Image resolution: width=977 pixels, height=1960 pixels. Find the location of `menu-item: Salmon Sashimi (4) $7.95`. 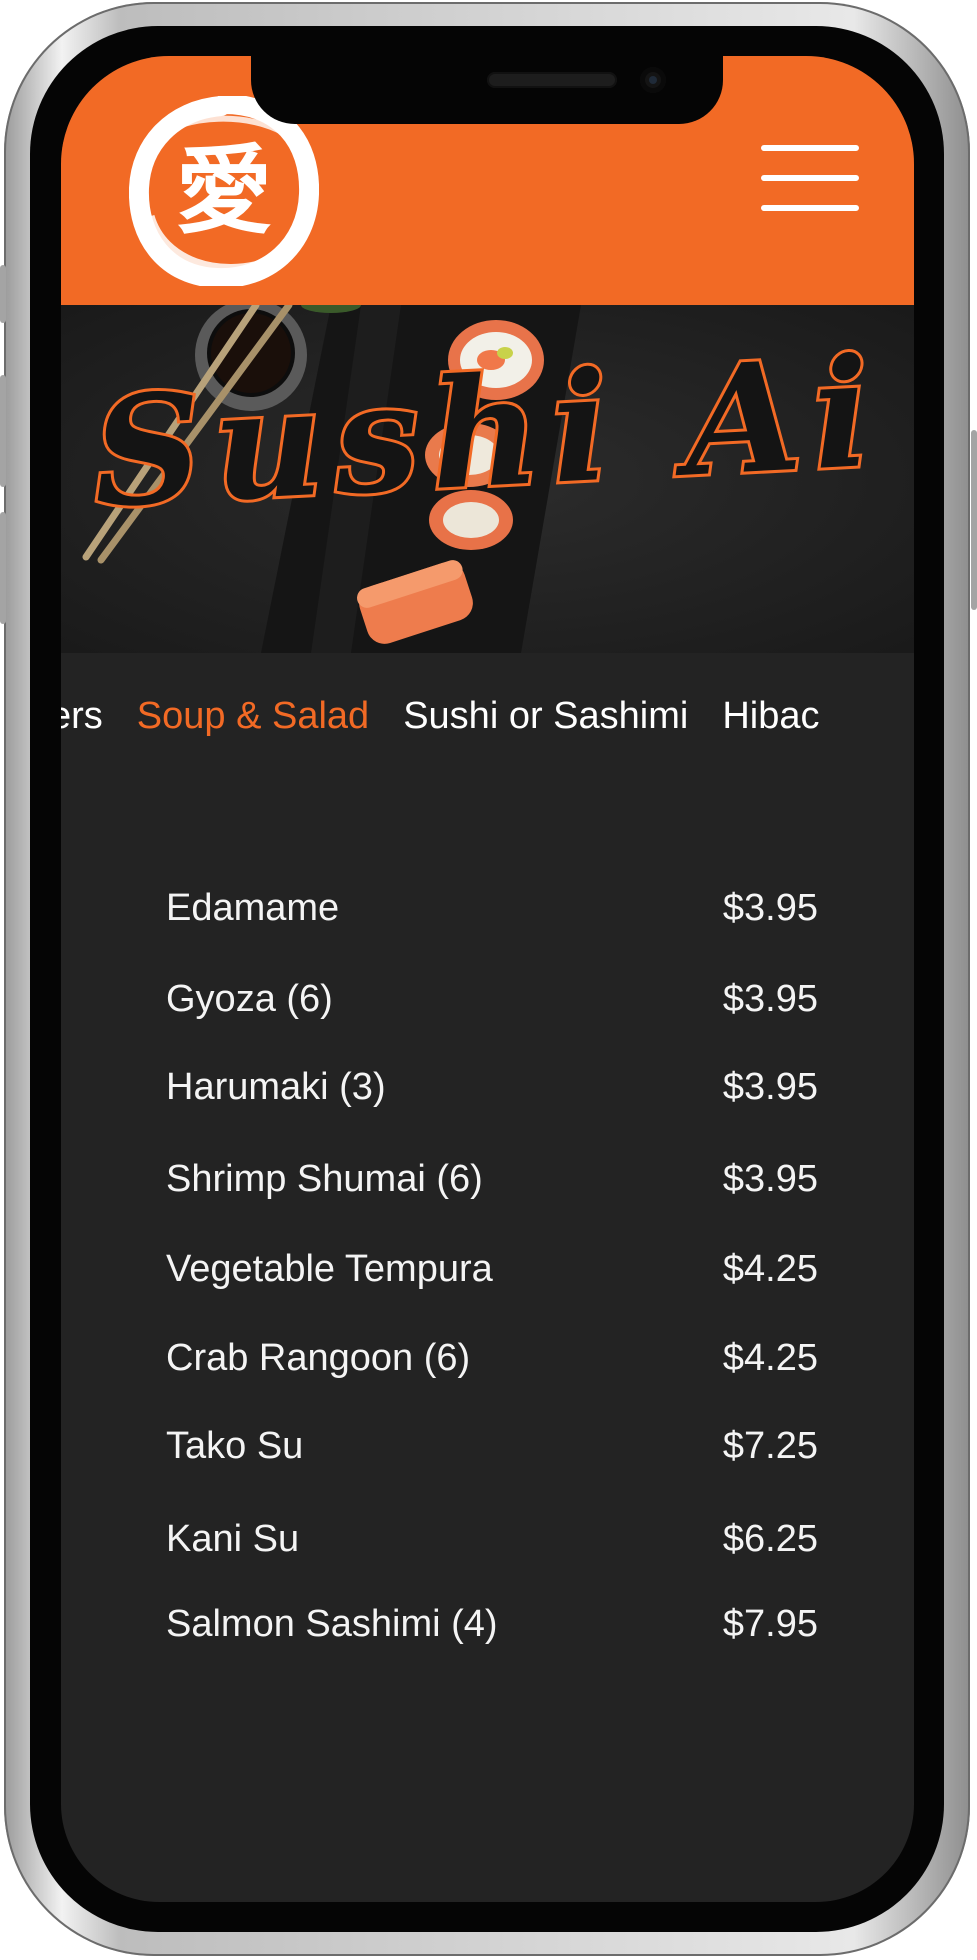

menu-item: Salmon Sashimi (4) $7.95 is located at coordinates (492, 1624).